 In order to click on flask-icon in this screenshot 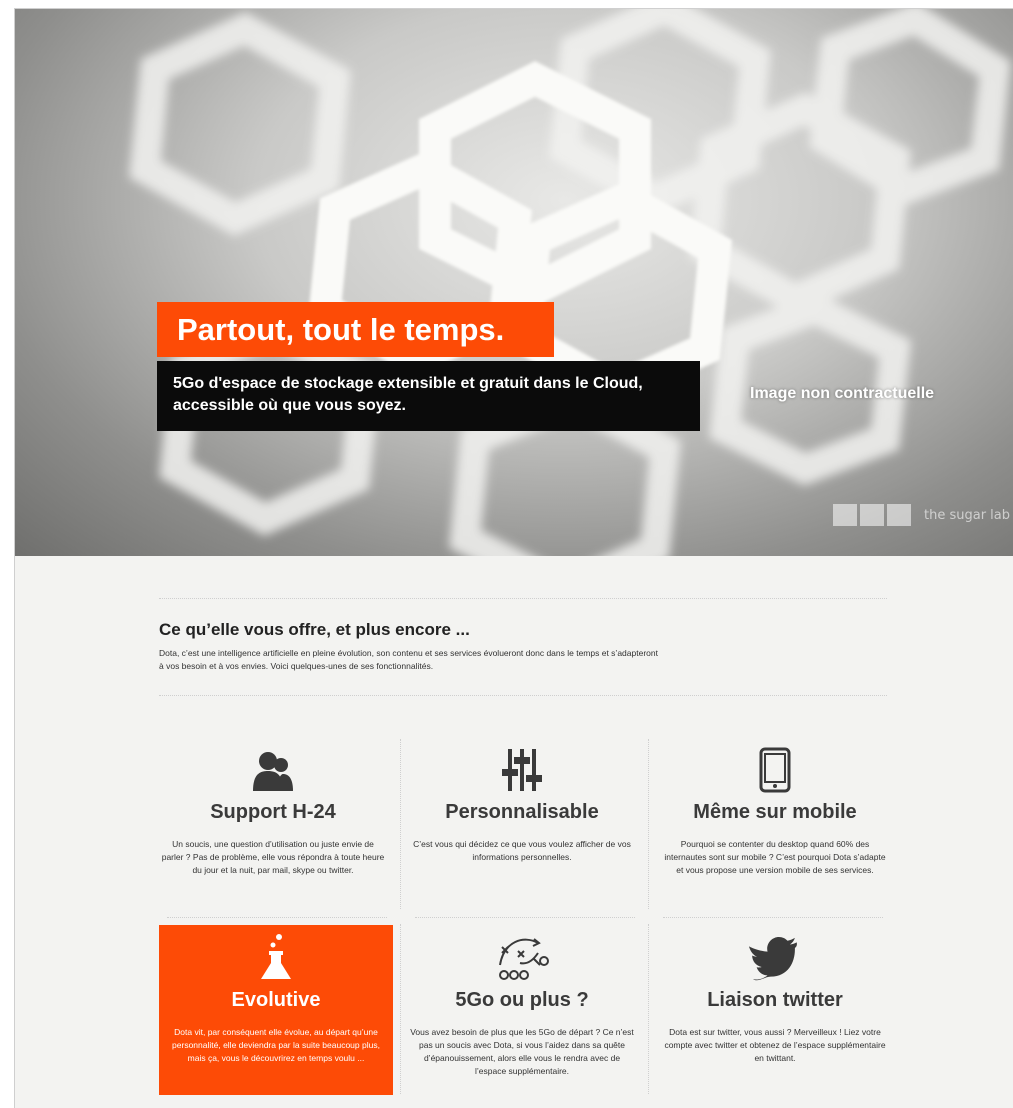, I will do `click(276, 957)`.